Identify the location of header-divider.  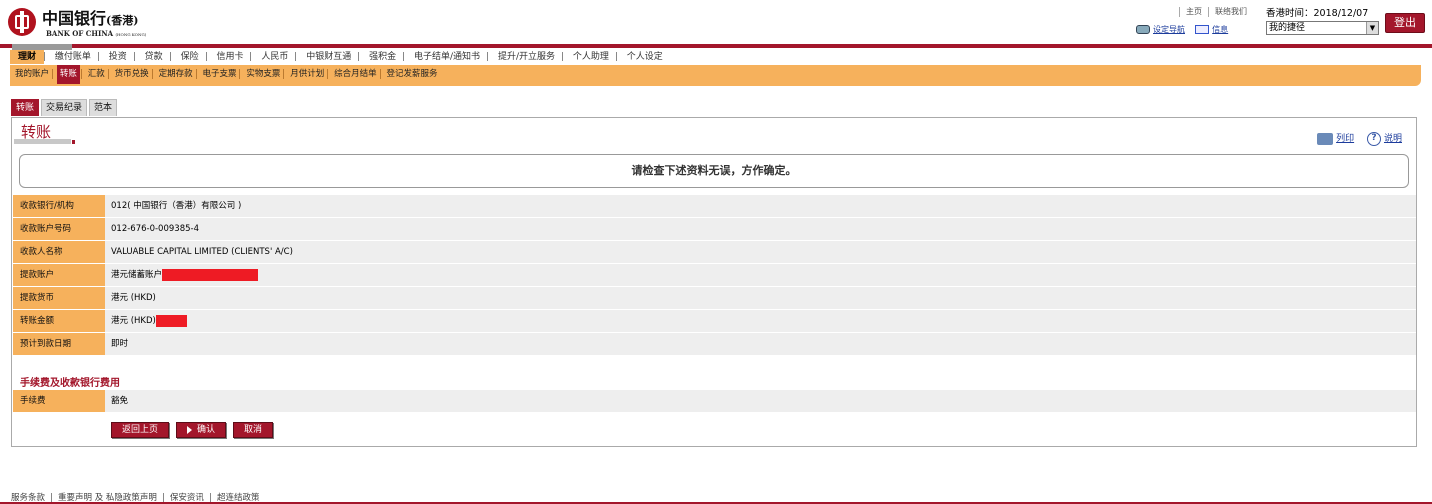
(716, 46).